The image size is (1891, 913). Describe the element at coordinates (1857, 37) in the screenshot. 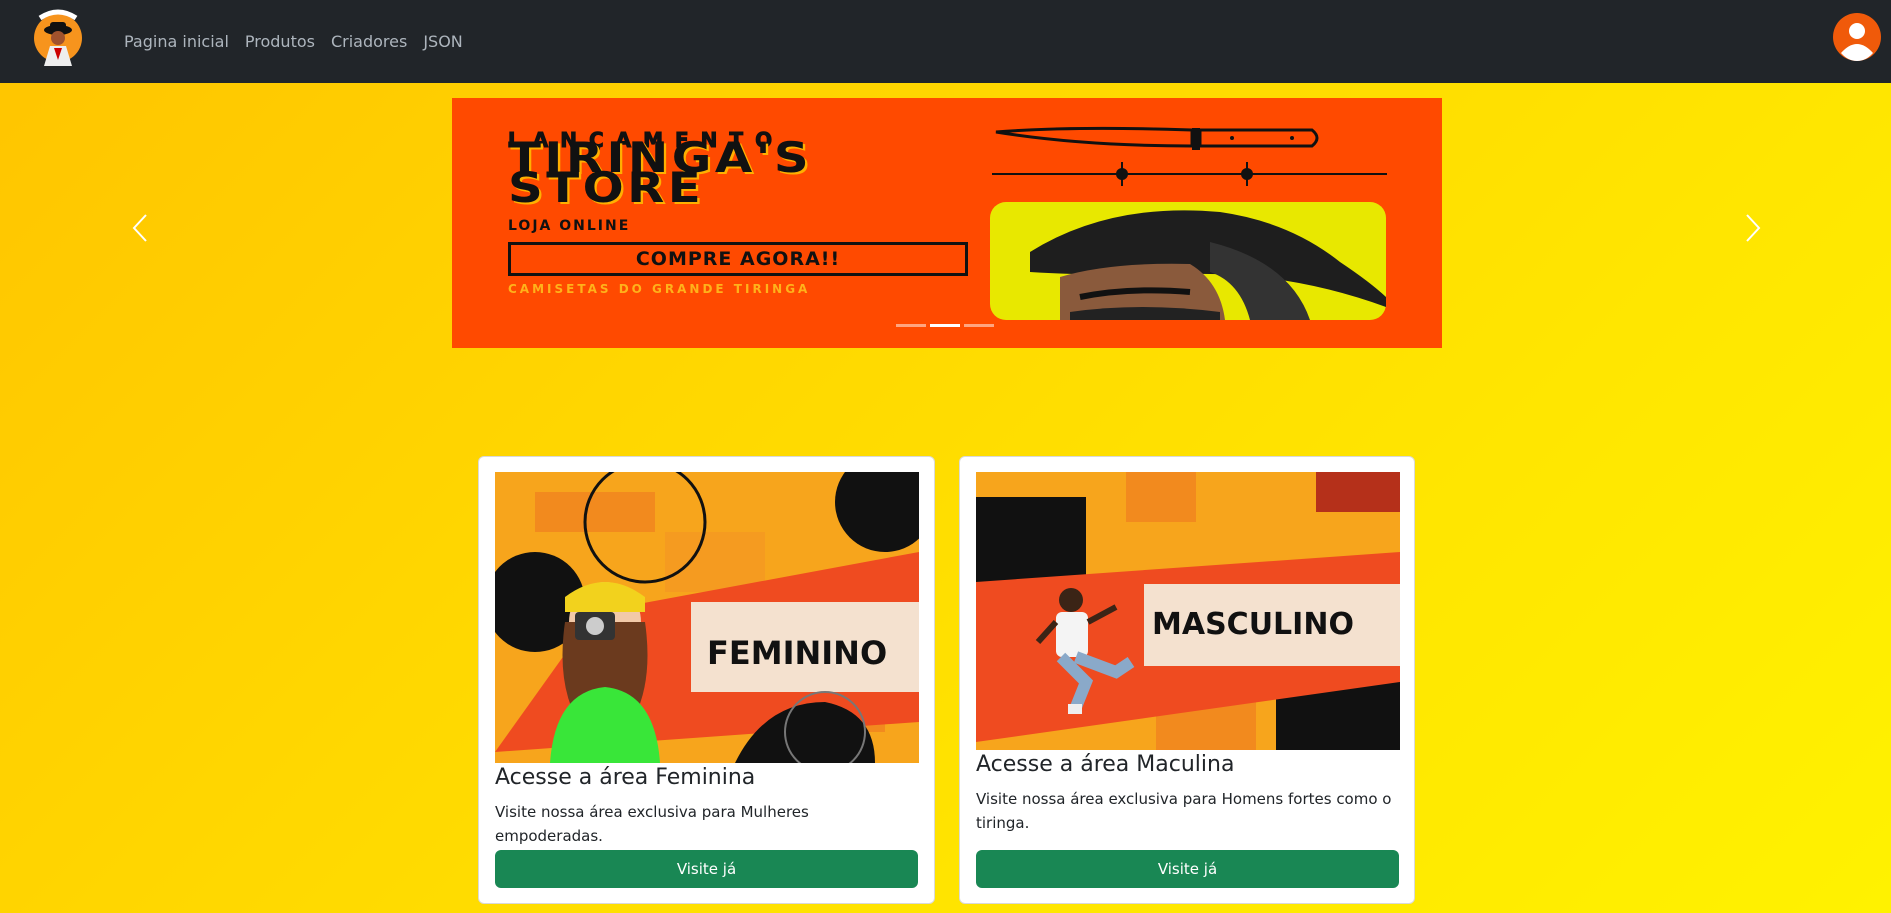

I see `user-icon` at that location.